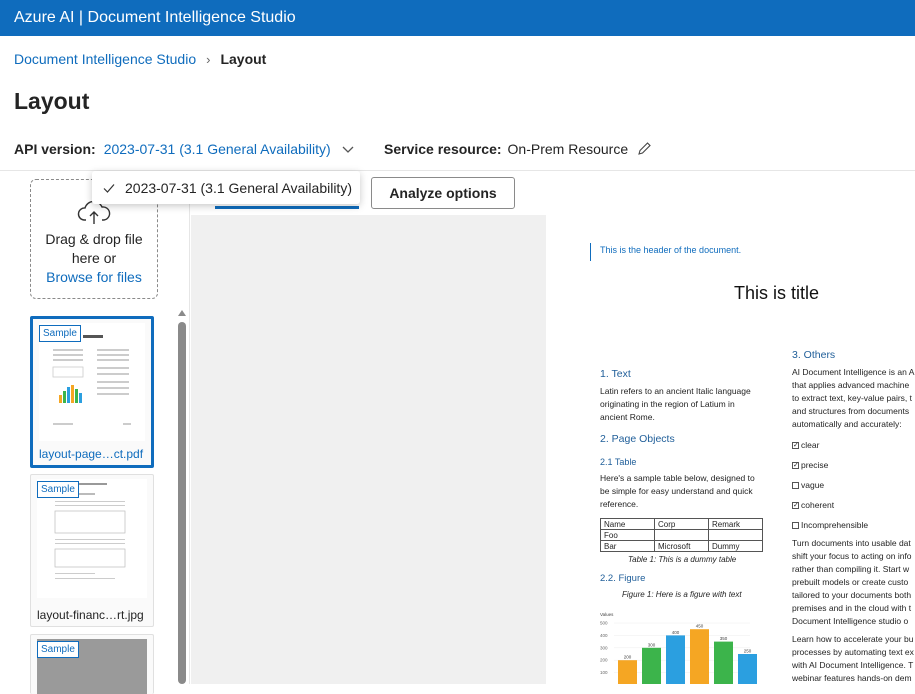 Image resolution: width=915 pixels, height=694 pixels. I want to click on api-version-dropdown-menu: 2023-07-31 (3.1 General Availability), so click(226, 187).